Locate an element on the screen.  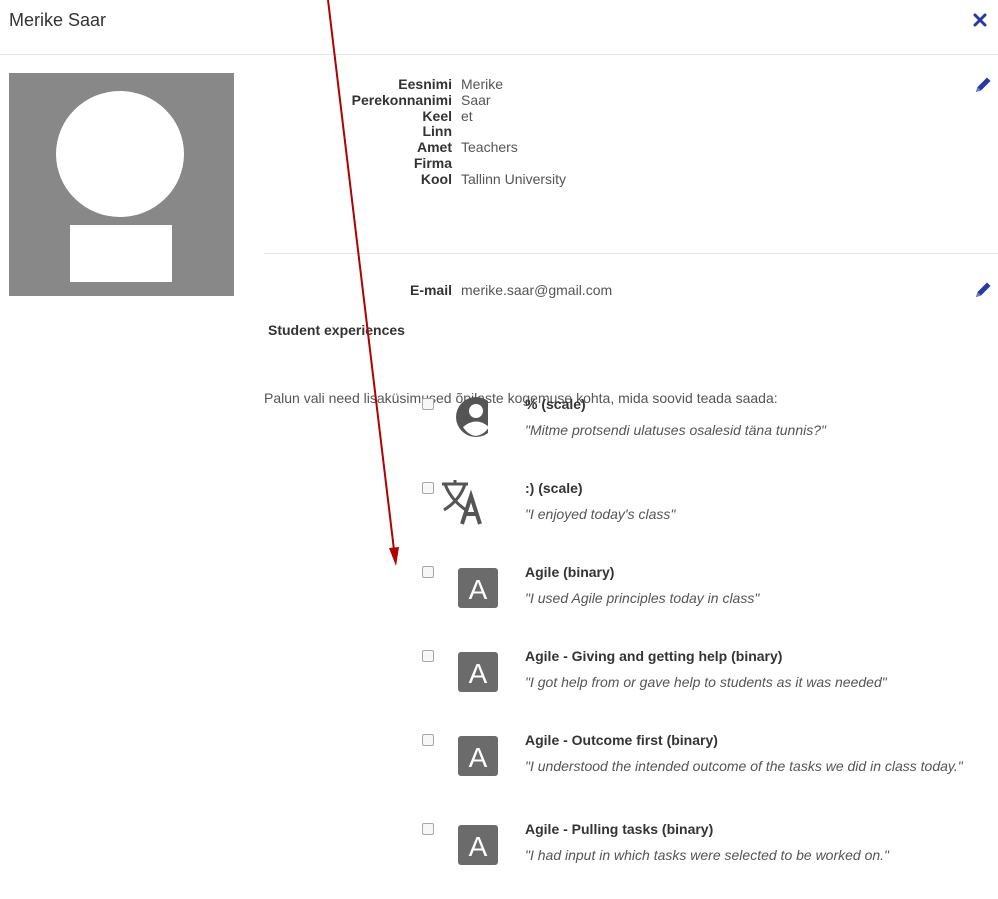
field-label: Eesnimi is located at coordinates (425, 84).